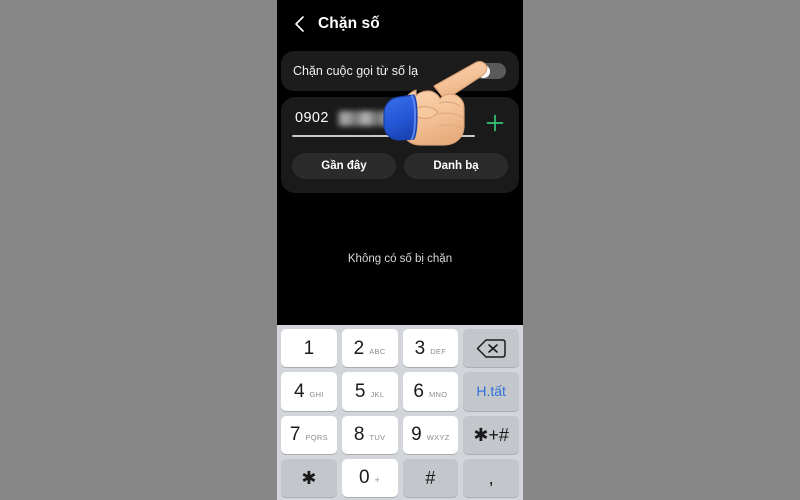 The image size is (800, 500). I want to click on key-5: 5 JKL, so click(369, 391).